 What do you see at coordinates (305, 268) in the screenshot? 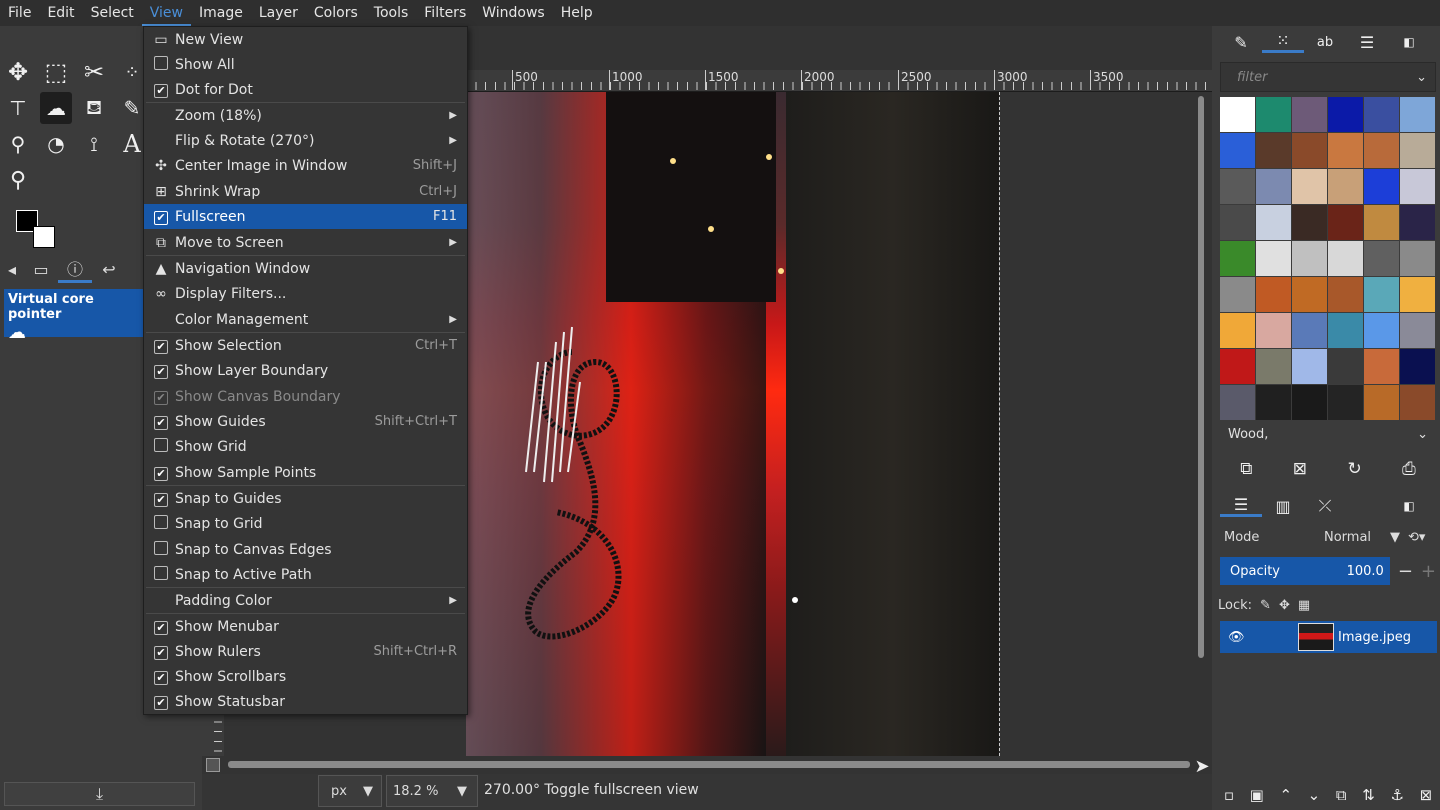
I see `menu-item-navigation-window: ▲ Navigation Window` at bounding box center [305, 268].